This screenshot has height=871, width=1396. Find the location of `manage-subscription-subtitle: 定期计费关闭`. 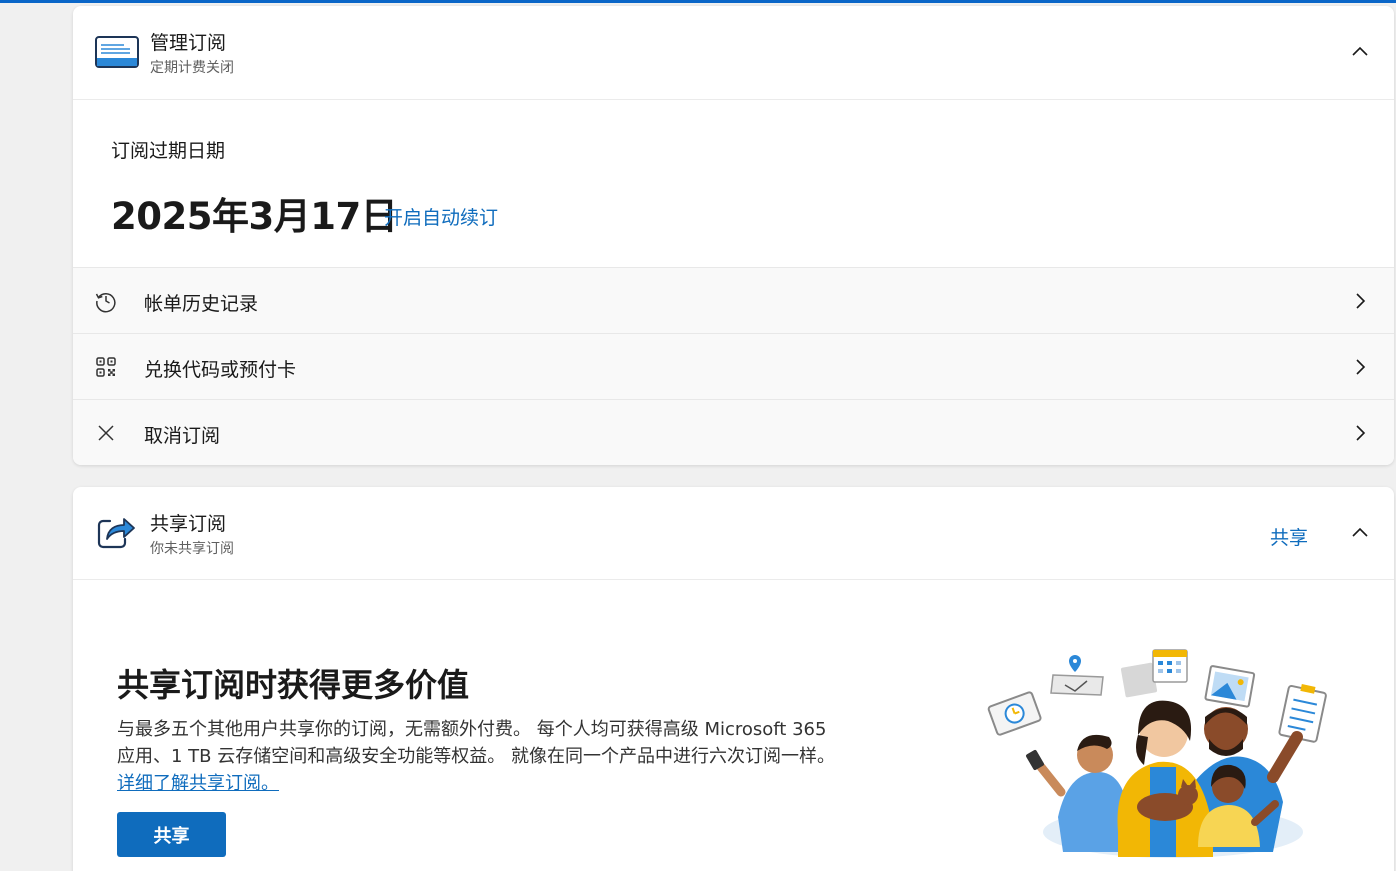

manage-subscription-subtitle: 定期计费关闭 is located at coordinates (192, 68).